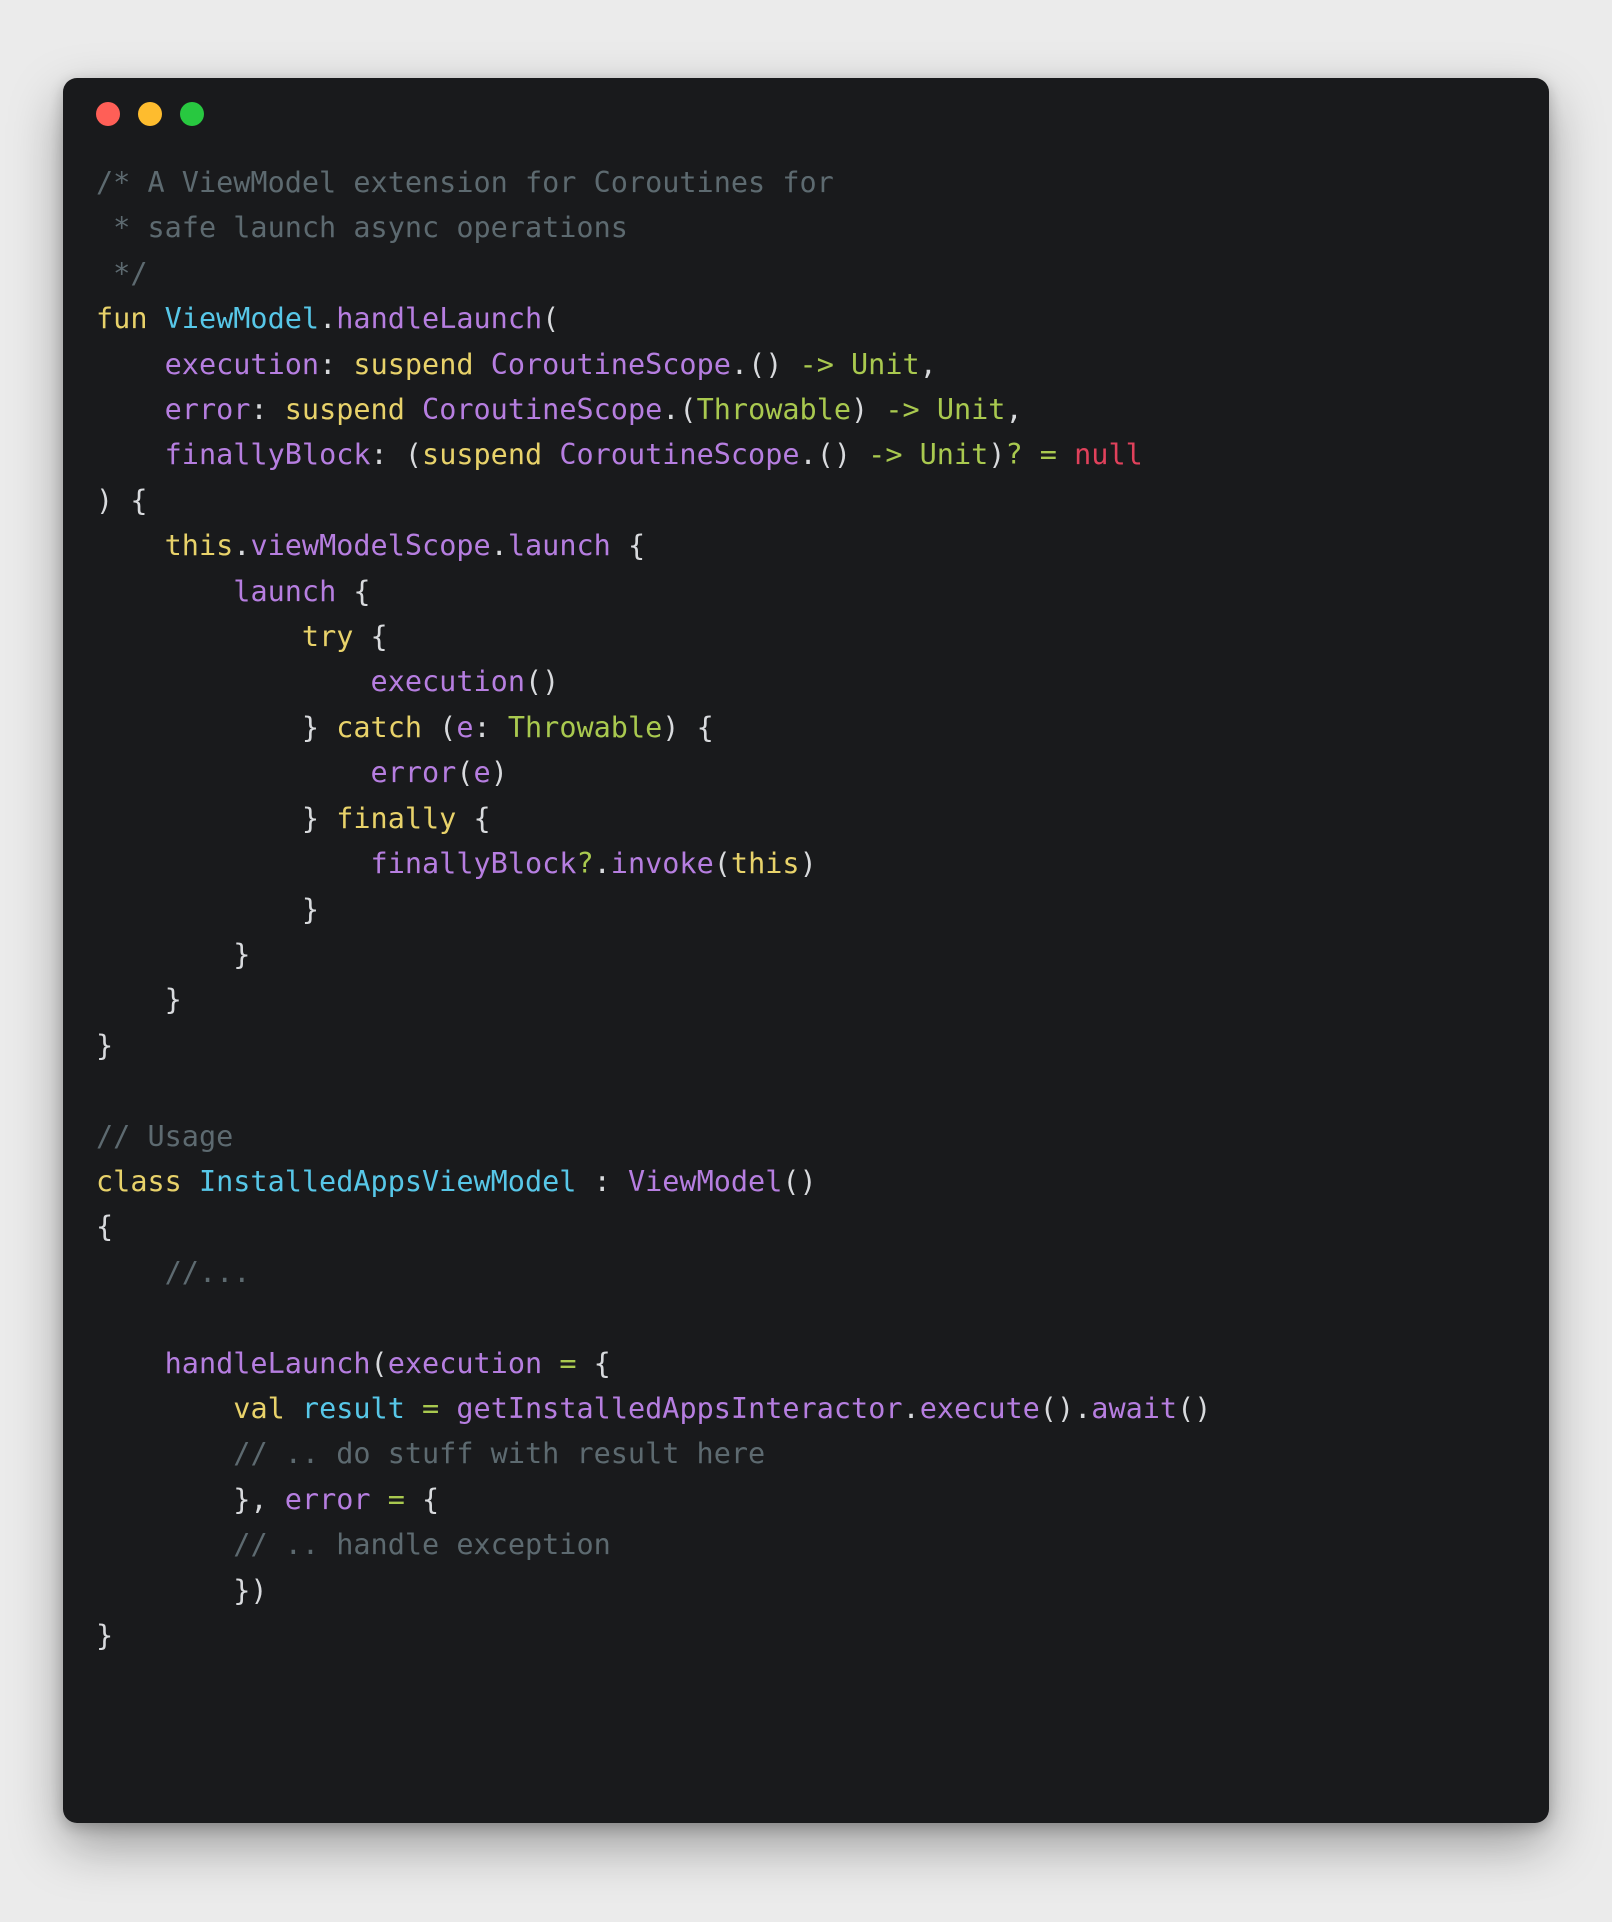 This screenshot has width=1612, height=1922. I want to click on code-token: getInstalledAppsInteractor, so click(679, 1408).